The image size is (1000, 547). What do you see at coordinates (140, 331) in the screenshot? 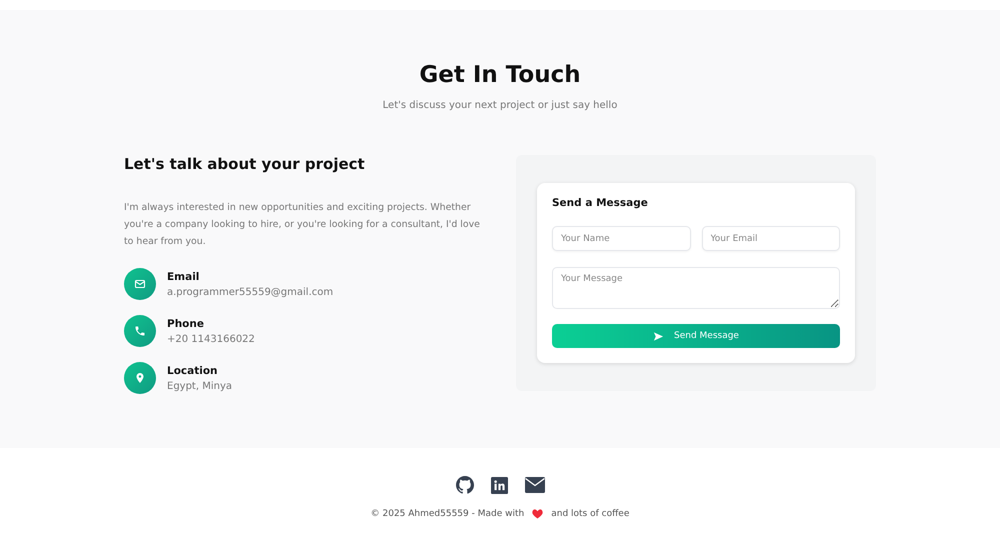
I see `phone-icon` at bounding box center [140, 331].